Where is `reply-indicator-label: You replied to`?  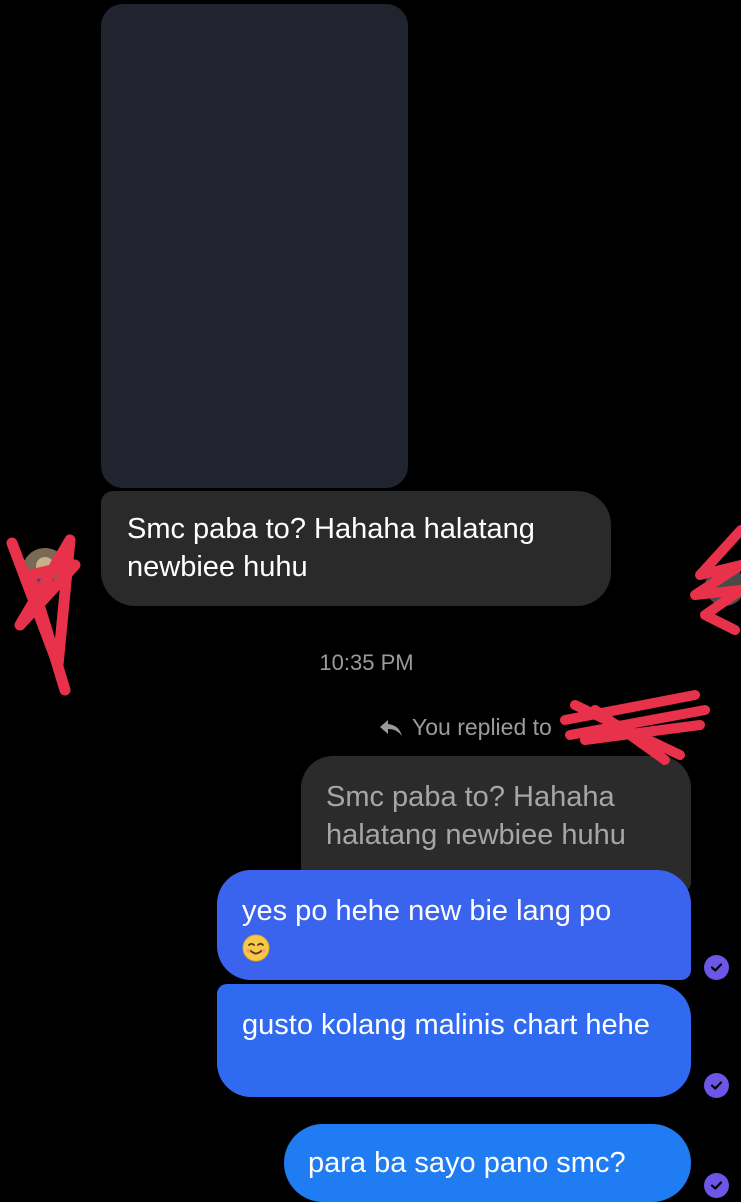
reply-indicator-label: You replied to is located at coordinates (482, 727).